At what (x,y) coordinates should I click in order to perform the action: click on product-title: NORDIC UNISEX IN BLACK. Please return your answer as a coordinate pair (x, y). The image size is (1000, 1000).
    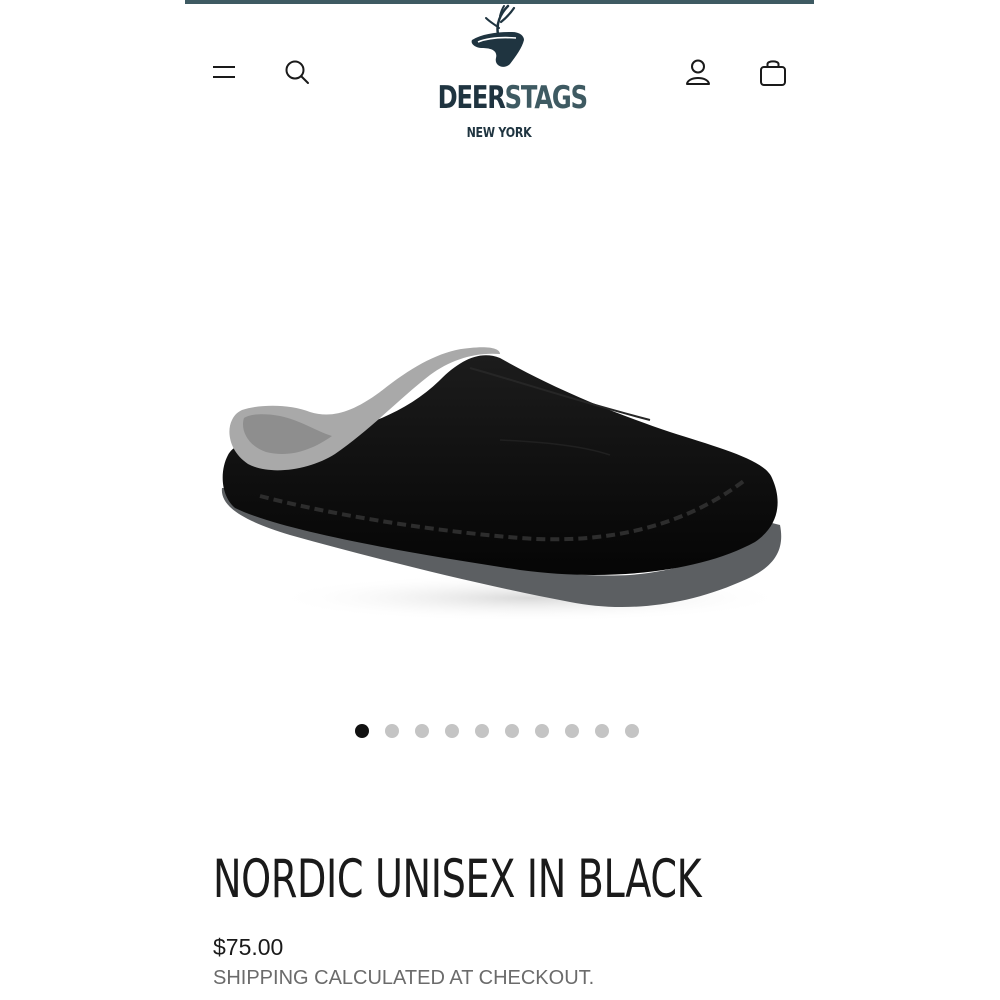
    Looking at the image, I should click on (457, 879).